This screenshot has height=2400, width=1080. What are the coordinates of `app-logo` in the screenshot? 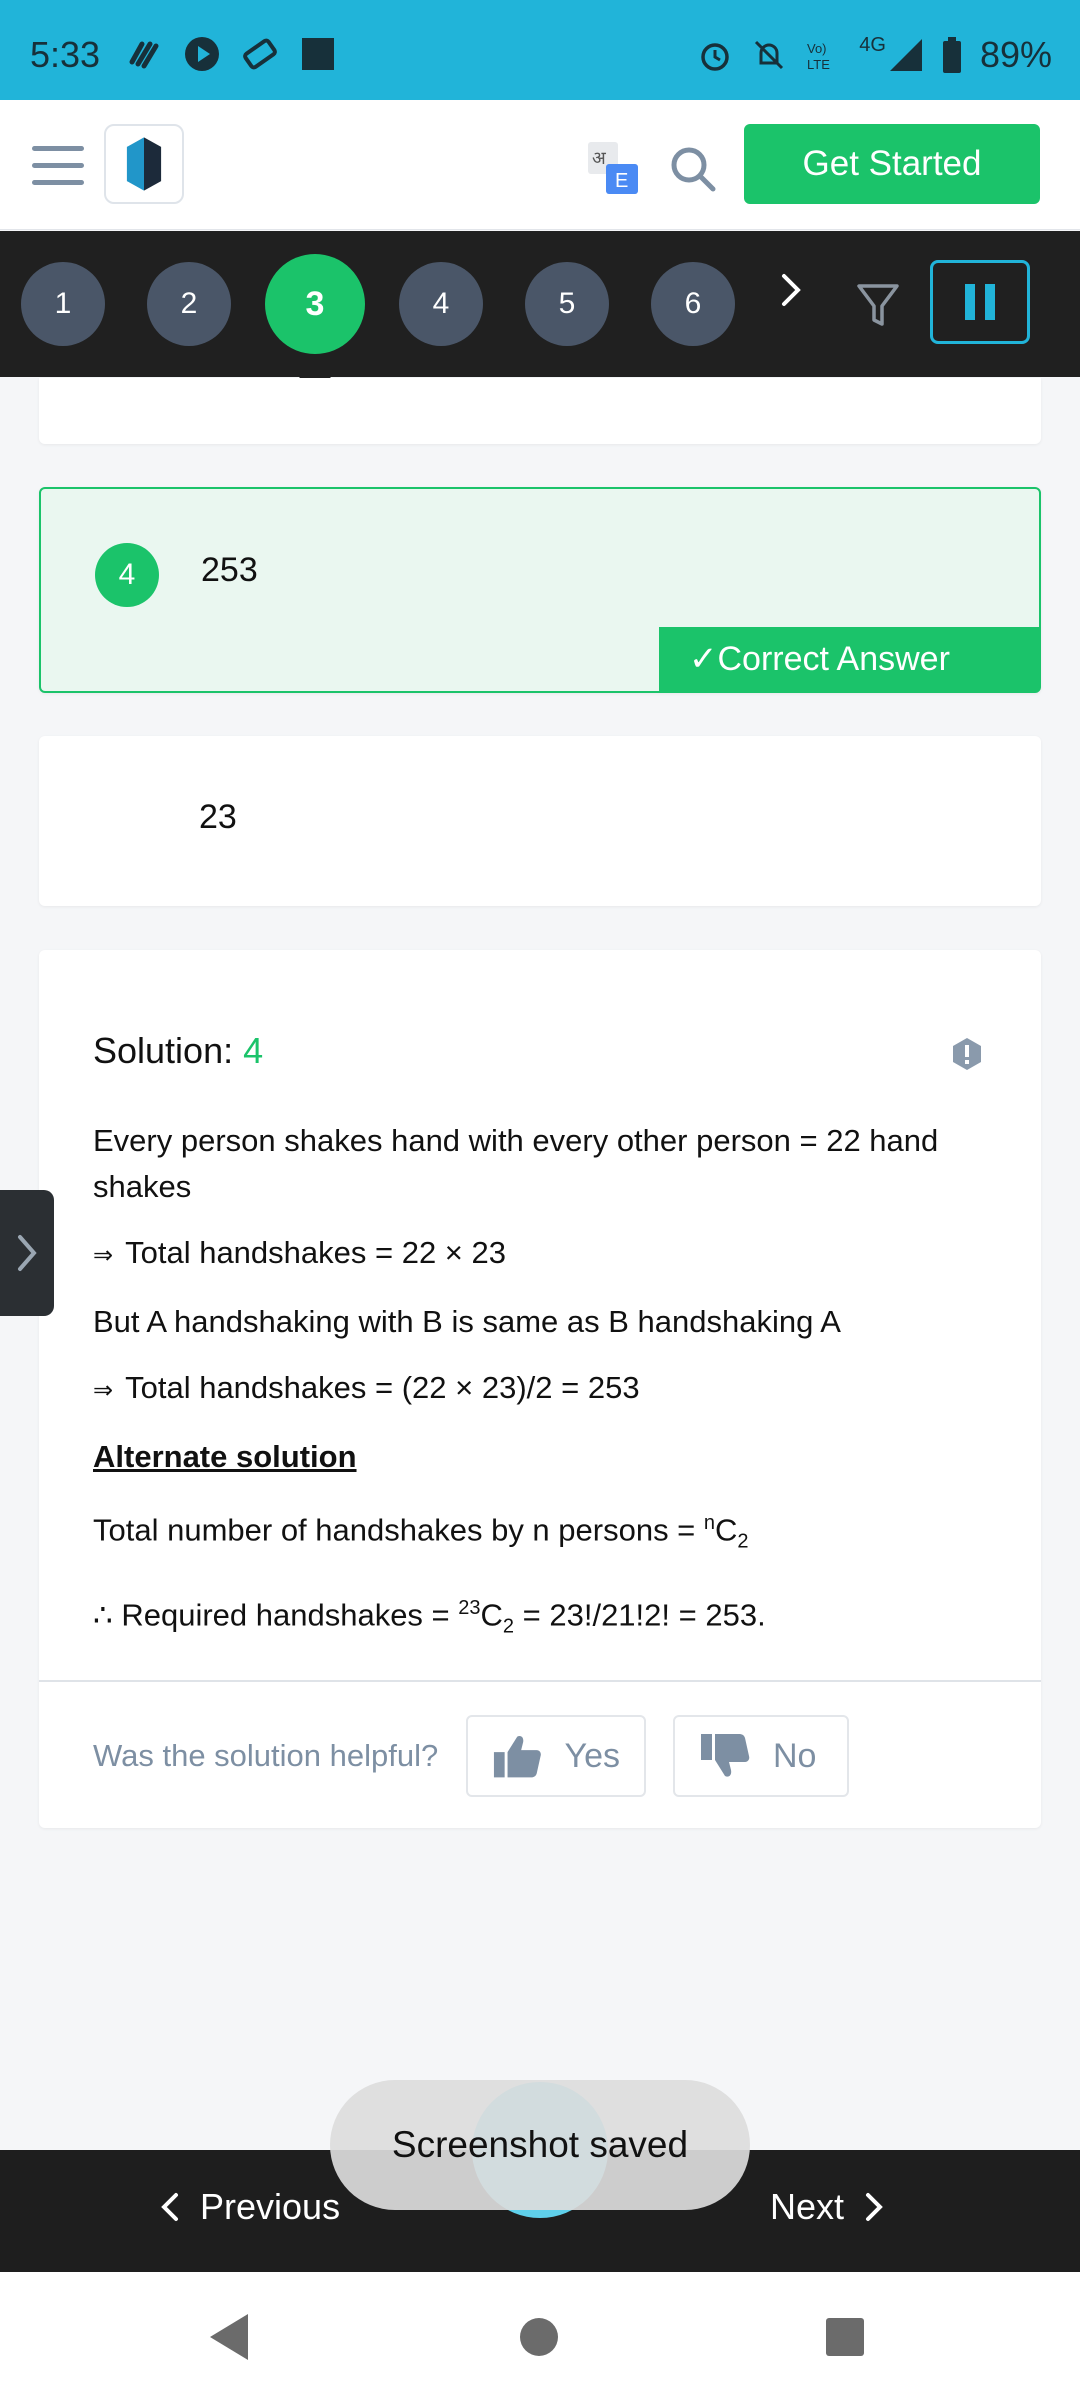 It's located at (144, 164).